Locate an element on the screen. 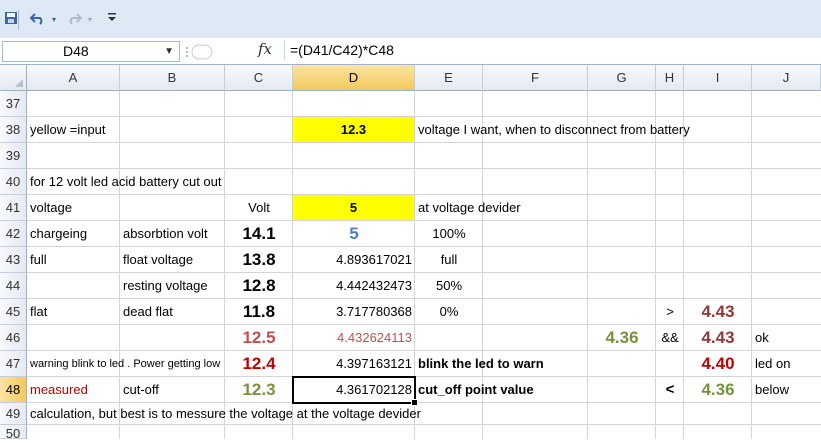 The height and width of the screenshot is (443, 821). redo-icon is located at coordinates (74, 20).